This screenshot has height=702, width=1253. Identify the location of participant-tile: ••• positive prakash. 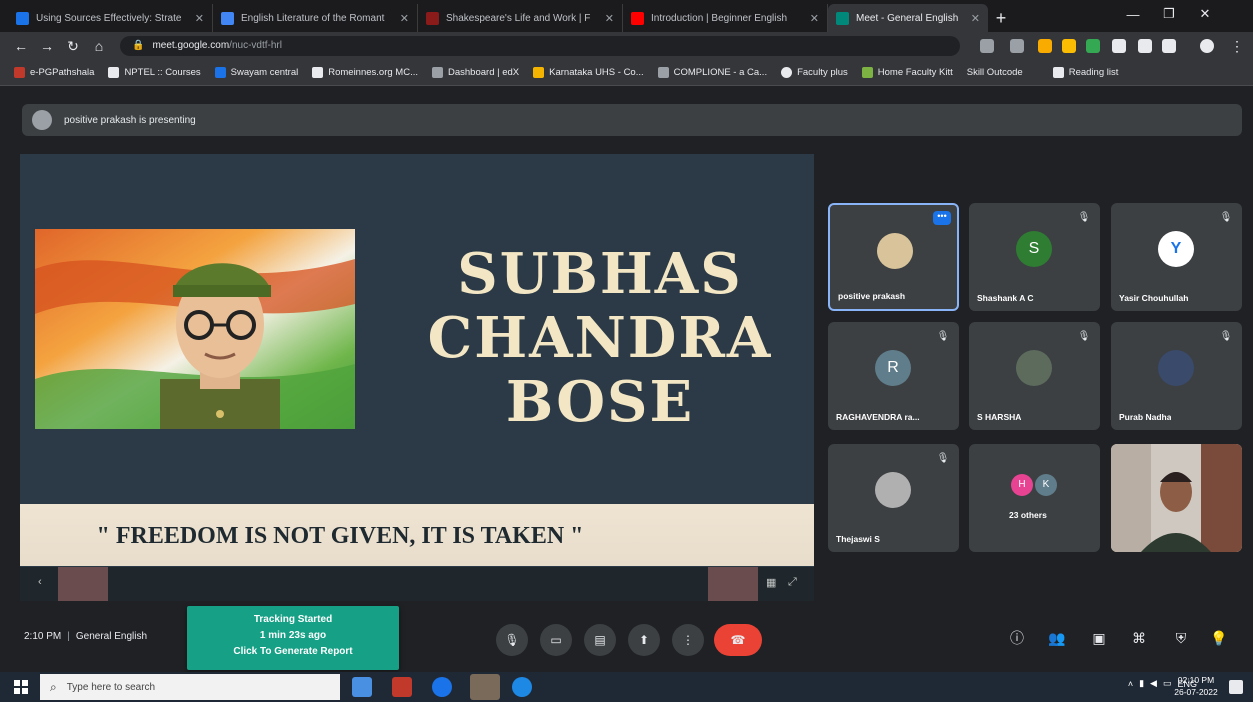
(893, 257).